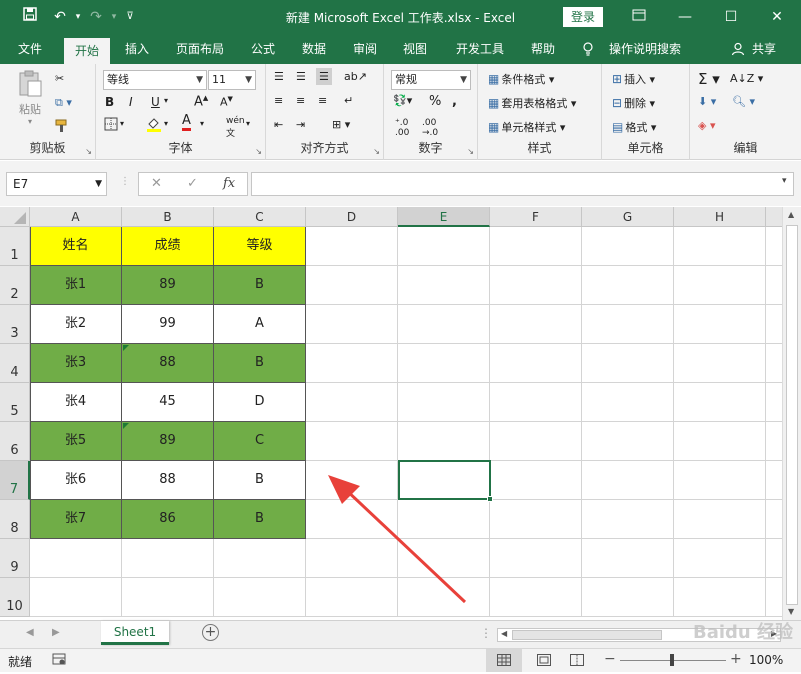 The width and height of the screenshot is (801, 674). What do you see at coordinates (168, 324) in the screenshot?
I see `cell-b3: 99` at bounding box center [168, 324].